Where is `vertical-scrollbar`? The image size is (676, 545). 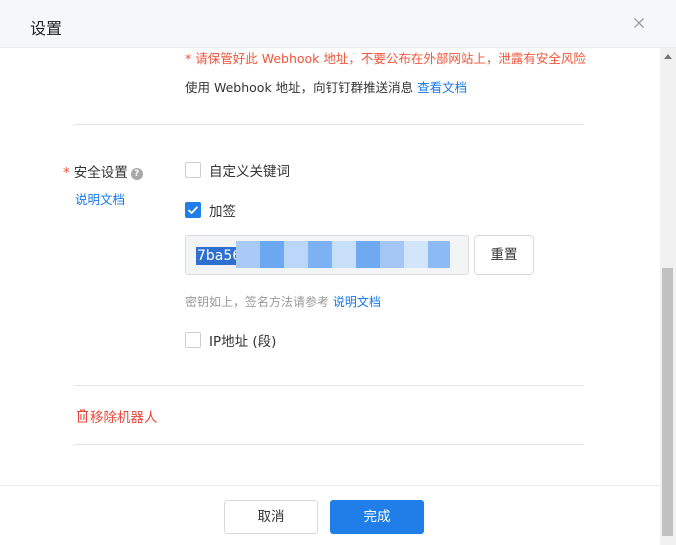
vertical-scrollbar is located at coordinates (668, 296).